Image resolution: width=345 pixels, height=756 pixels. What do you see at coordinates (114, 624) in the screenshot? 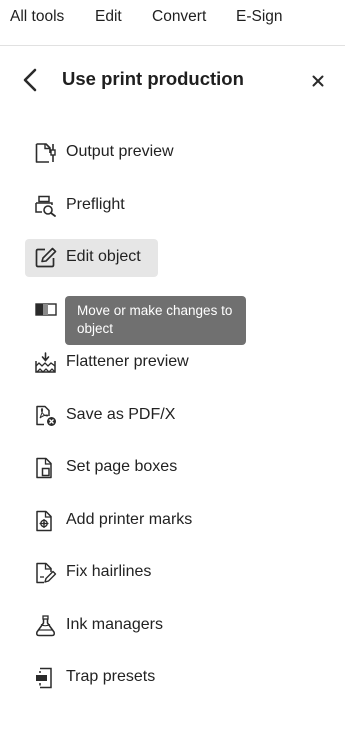
I see `tool-label: Ink managers` at bounding box center [114, 624].